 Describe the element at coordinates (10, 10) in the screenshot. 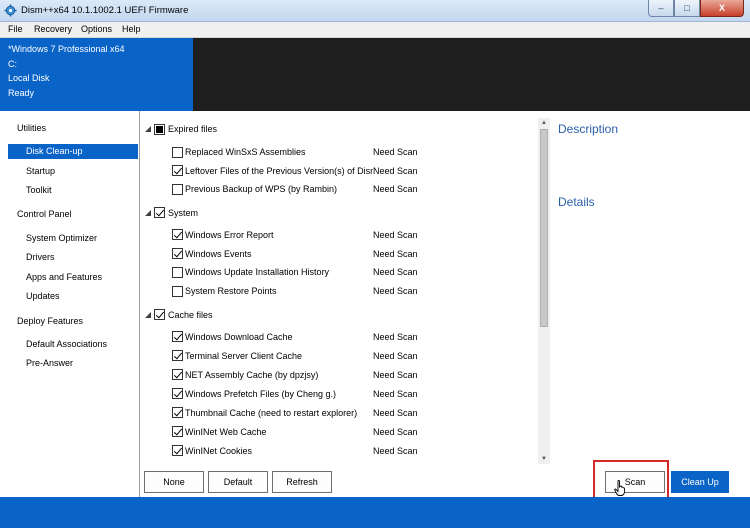

I see `gear-app-icon` at that location.